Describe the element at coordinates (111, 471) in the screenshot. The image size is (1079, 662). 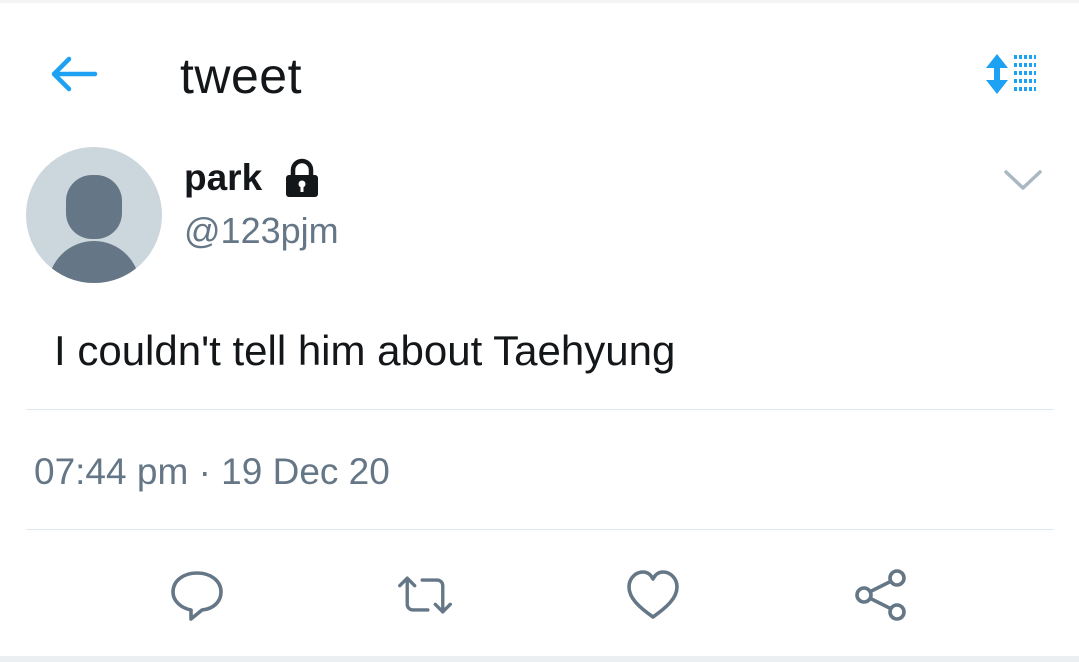
I see `tweet-time: 07:44 pm` at that location.